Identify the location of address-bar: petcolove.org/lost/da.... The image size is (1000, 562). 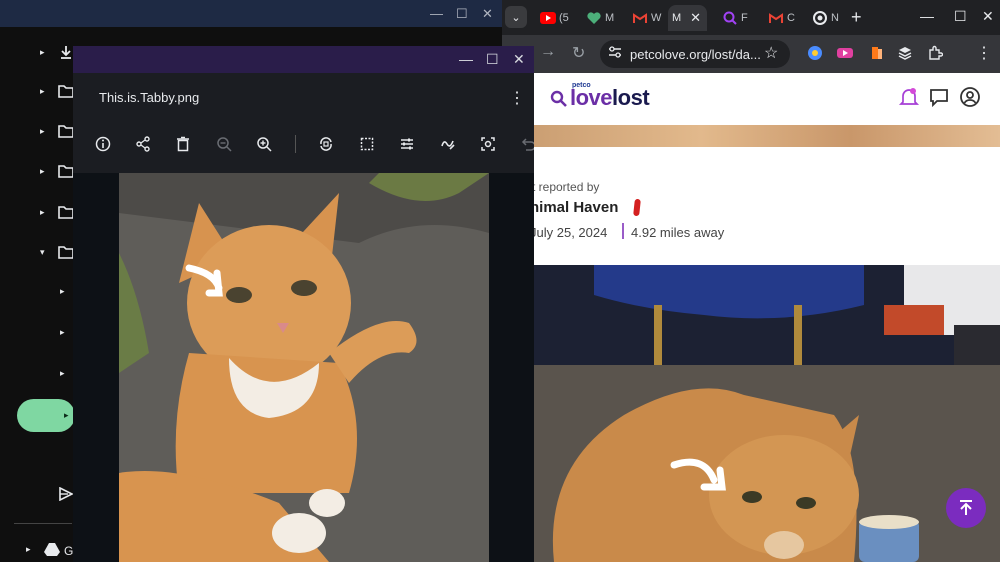
(695, 54).